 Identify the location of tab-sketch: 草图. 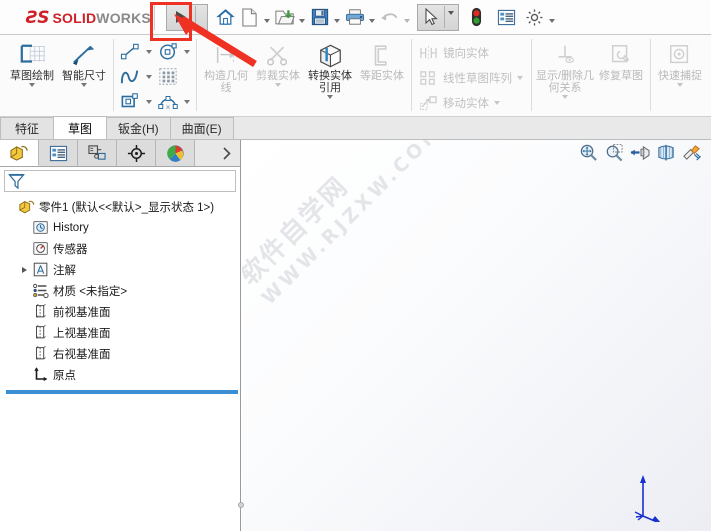
(80, 127).